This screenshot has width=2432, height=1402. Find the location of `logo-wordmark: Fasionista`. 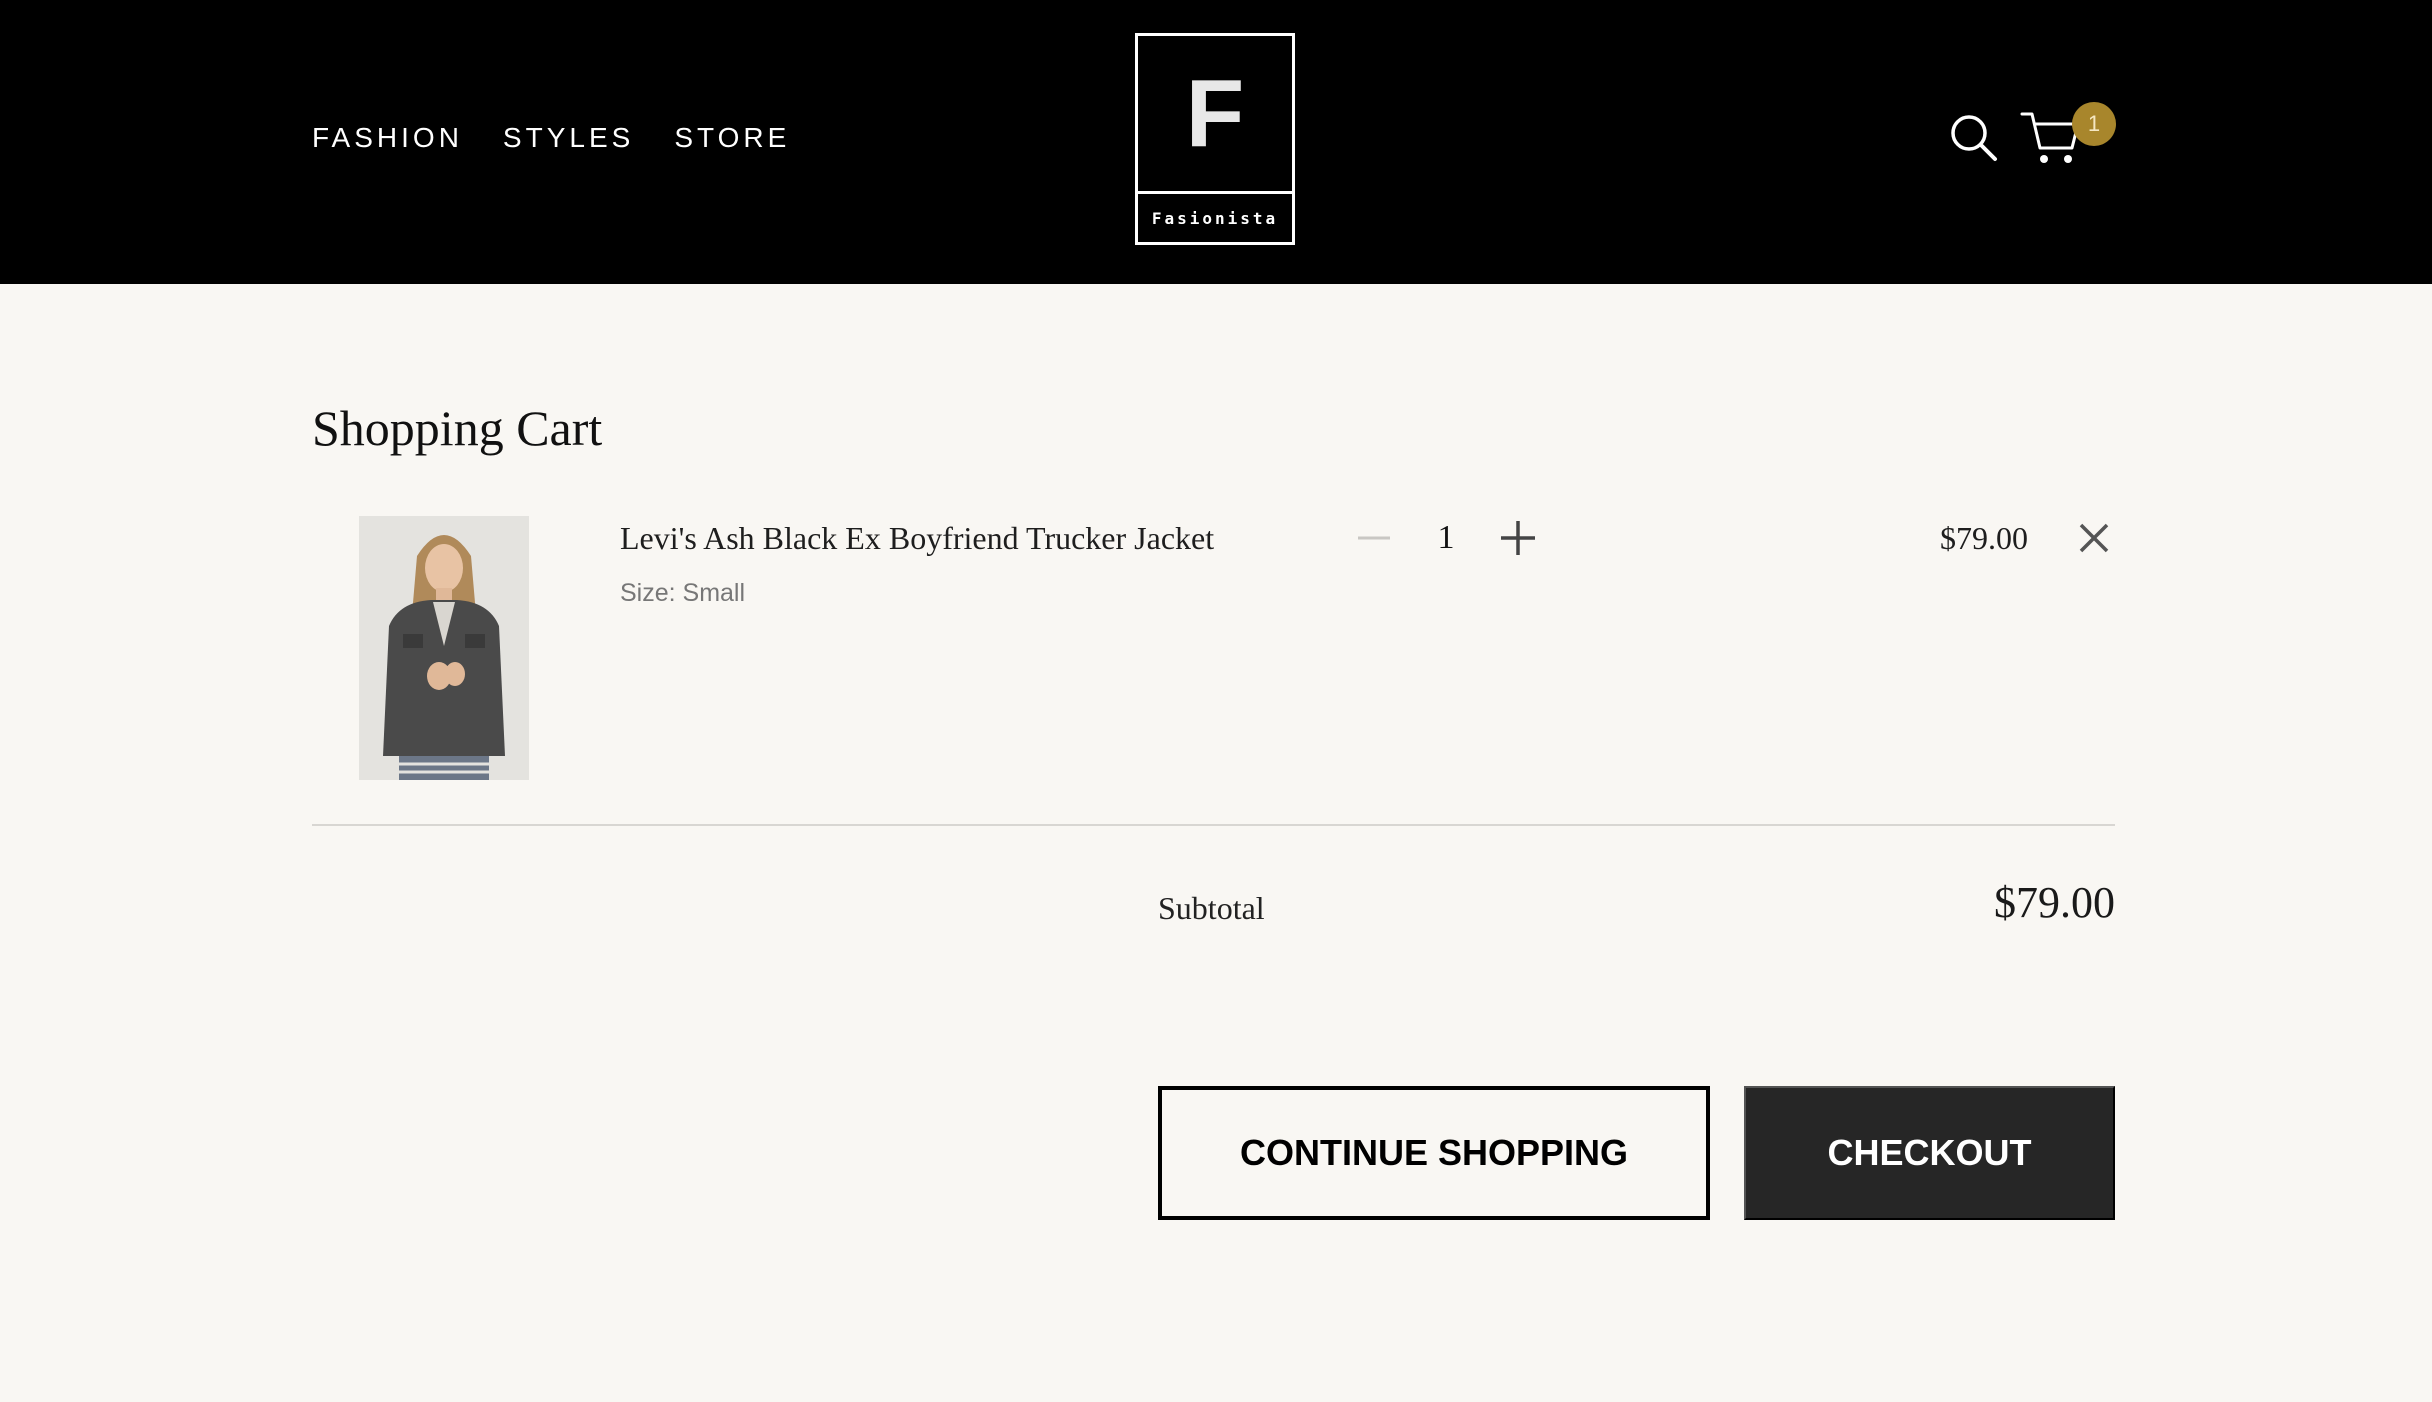

logo-wordmark: Fasionista is located at coordinates (1215, 218).